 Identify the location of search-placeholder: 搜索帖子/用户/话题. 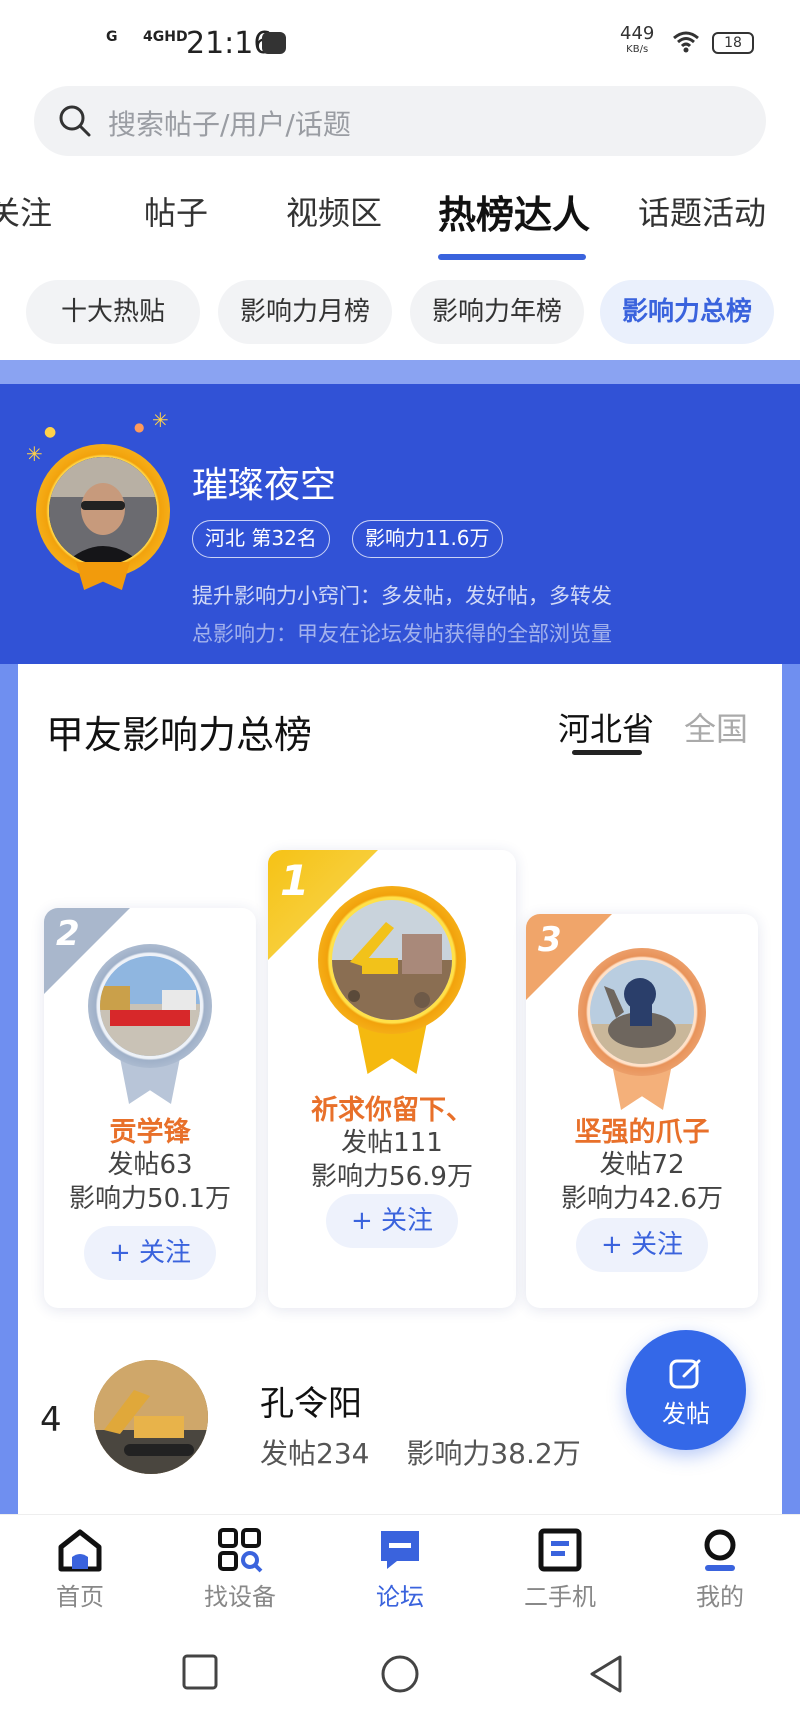
(229, 124).